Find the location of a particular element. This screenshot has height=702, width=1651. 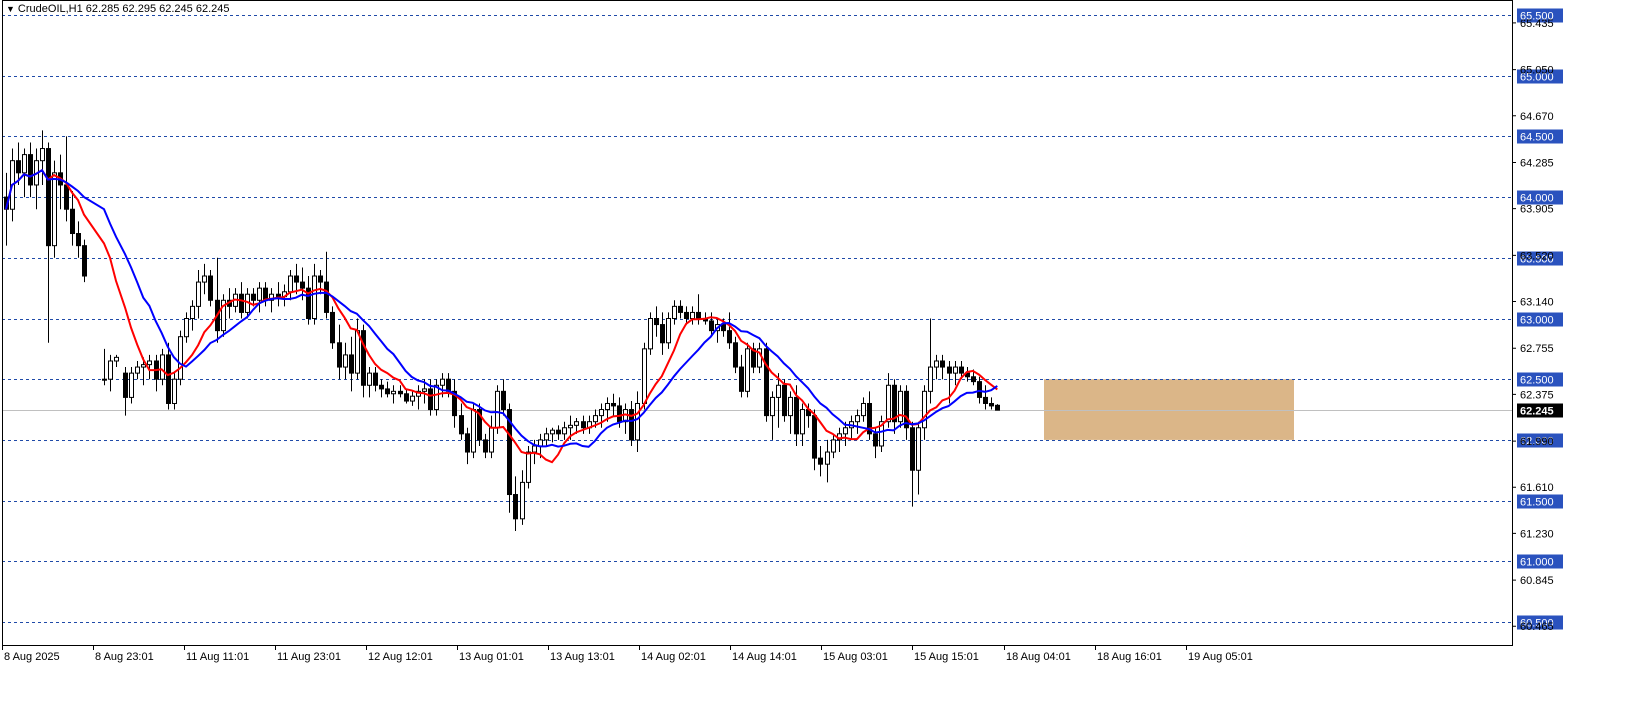

x-tick-label: 8 Aug 2025 is located at coordinates (32, 657).